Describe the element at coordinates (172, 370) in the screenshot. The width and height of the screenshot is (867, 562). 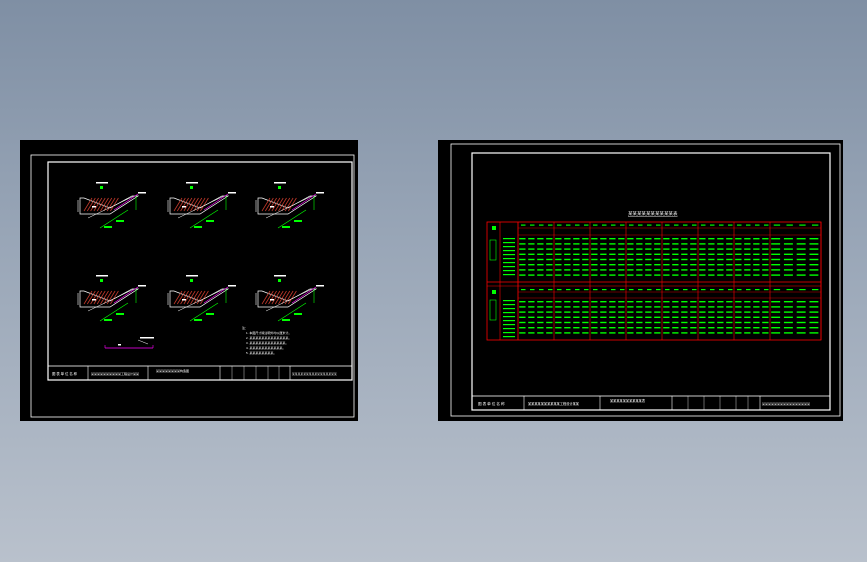
I see `title-block-cell: 某某某某某某某某构造图` at that location.